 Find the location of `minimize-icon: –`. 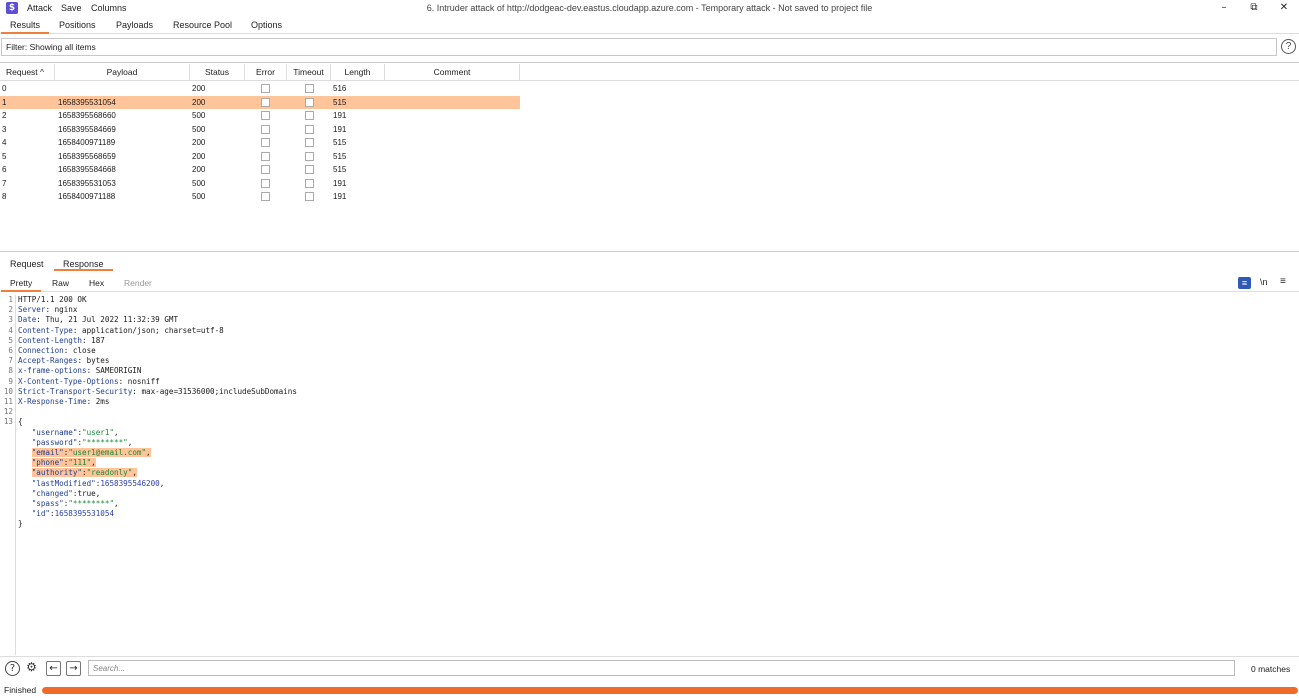

minimize-icon: – is located at coordinates (1224, 8).